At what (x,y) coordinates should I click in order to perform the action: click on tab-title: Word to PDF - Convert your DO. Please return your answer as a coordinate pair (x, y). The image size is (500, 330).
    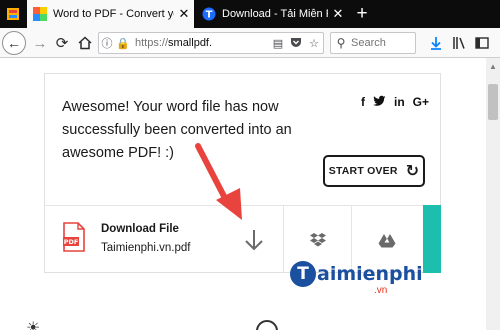
    Looking at the image, I should click on (113, 14).